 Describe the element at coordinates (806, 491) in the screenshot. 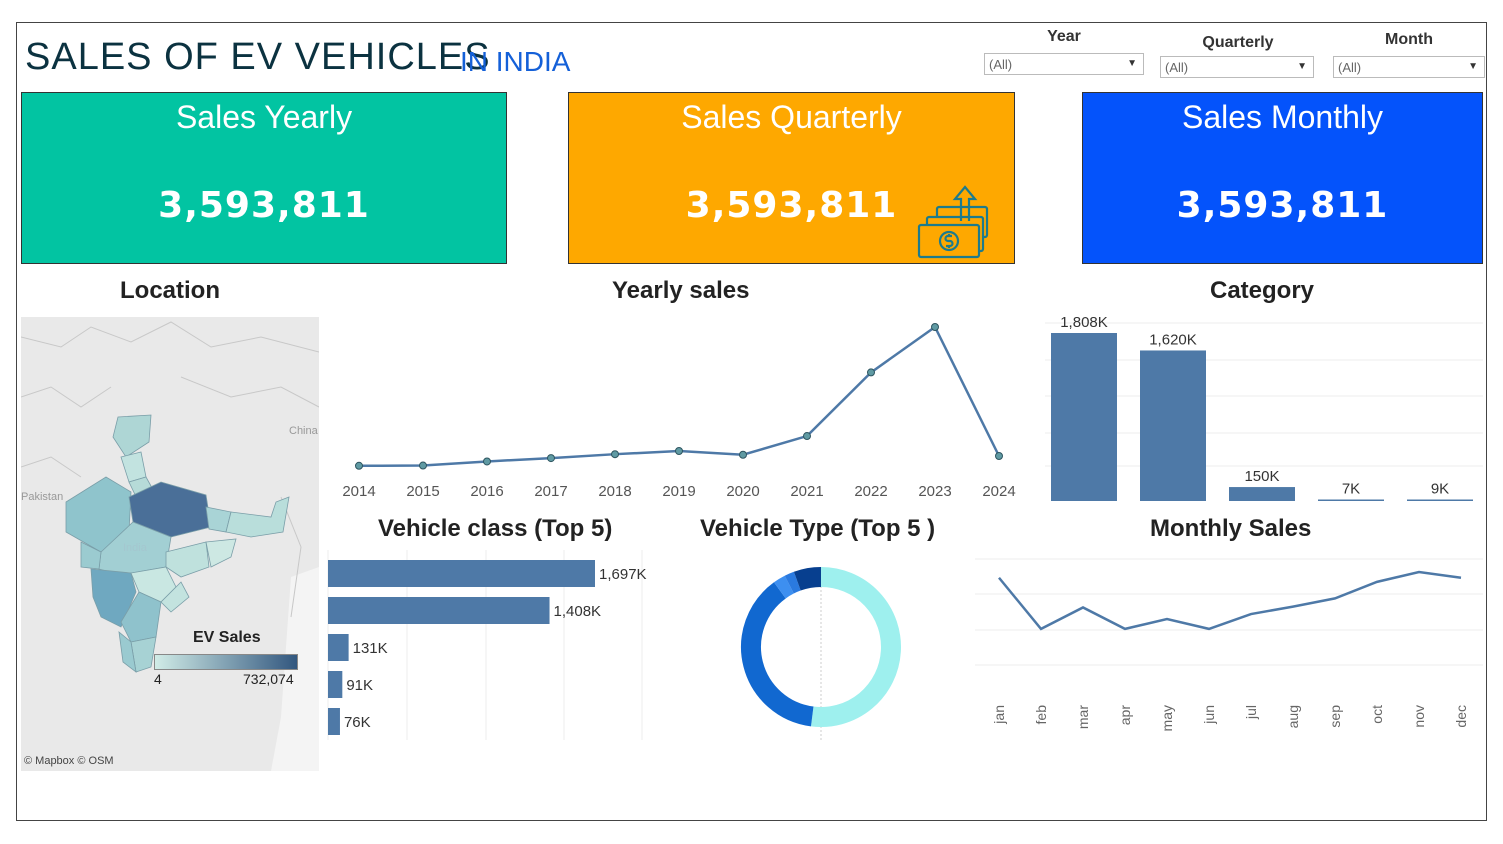

I see `yearly-tick-label: 2021` at that location.